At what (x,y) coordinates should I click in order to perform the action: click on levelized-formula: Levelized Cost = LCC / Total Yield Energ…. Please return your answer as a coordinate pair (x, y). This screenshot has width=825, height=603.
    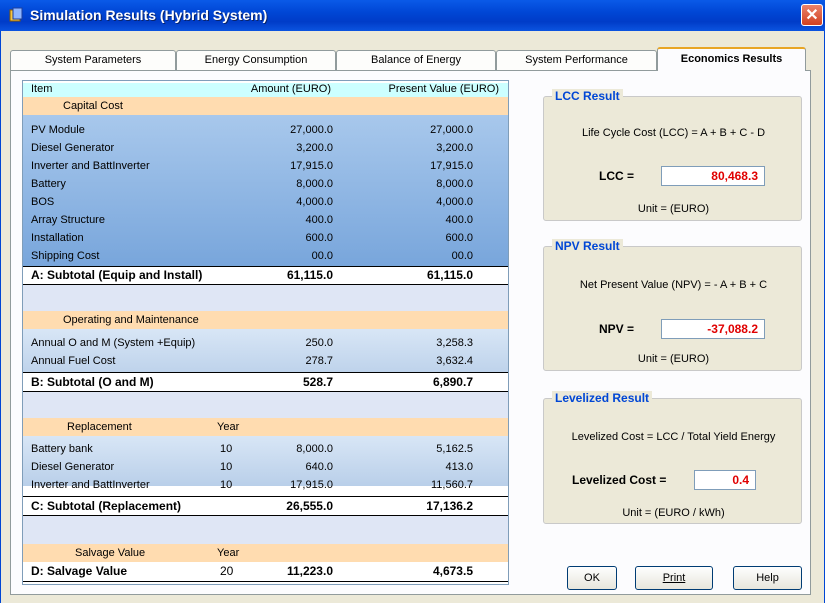
    Looking at the image, I should click on (673, 437).